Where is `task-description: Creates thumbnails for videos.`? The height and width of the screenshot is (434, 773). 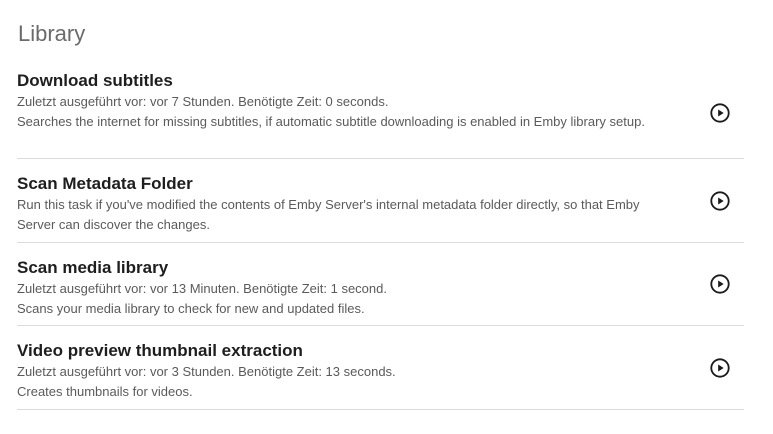 task-description: Creates thumbnails for videos. is located at coordinates (105, 391).